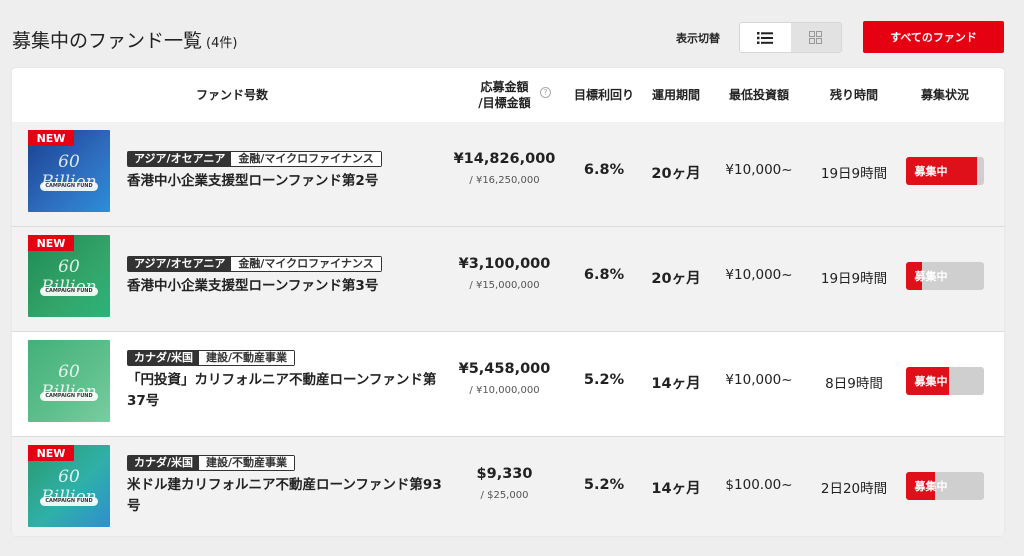  What do you see at coordinates (504, 474) in the screenshot?
I see `applied-amount: $9,330` at bounding box center [504, 474].